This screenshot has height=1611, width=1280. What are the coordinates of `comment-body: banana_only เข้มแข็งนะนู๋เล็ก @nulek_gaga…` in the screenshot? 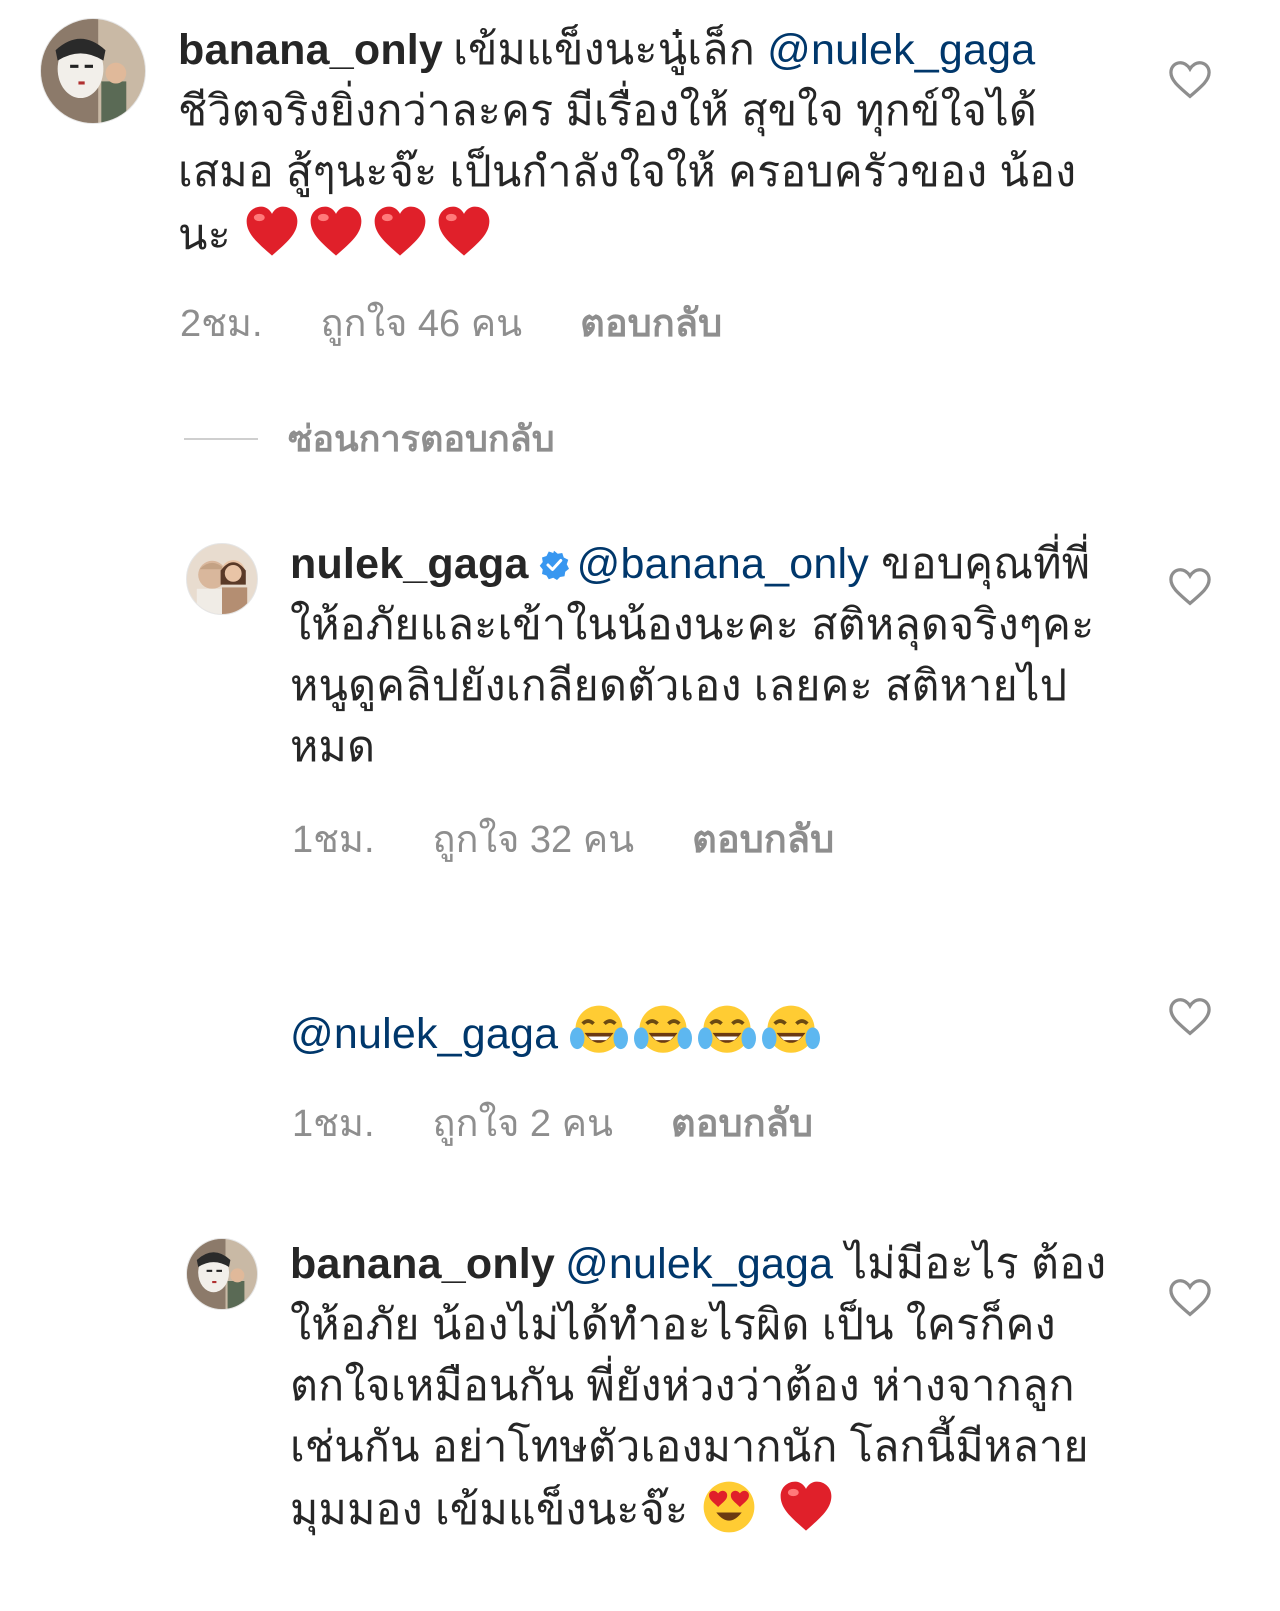 It's located at (628, 143).